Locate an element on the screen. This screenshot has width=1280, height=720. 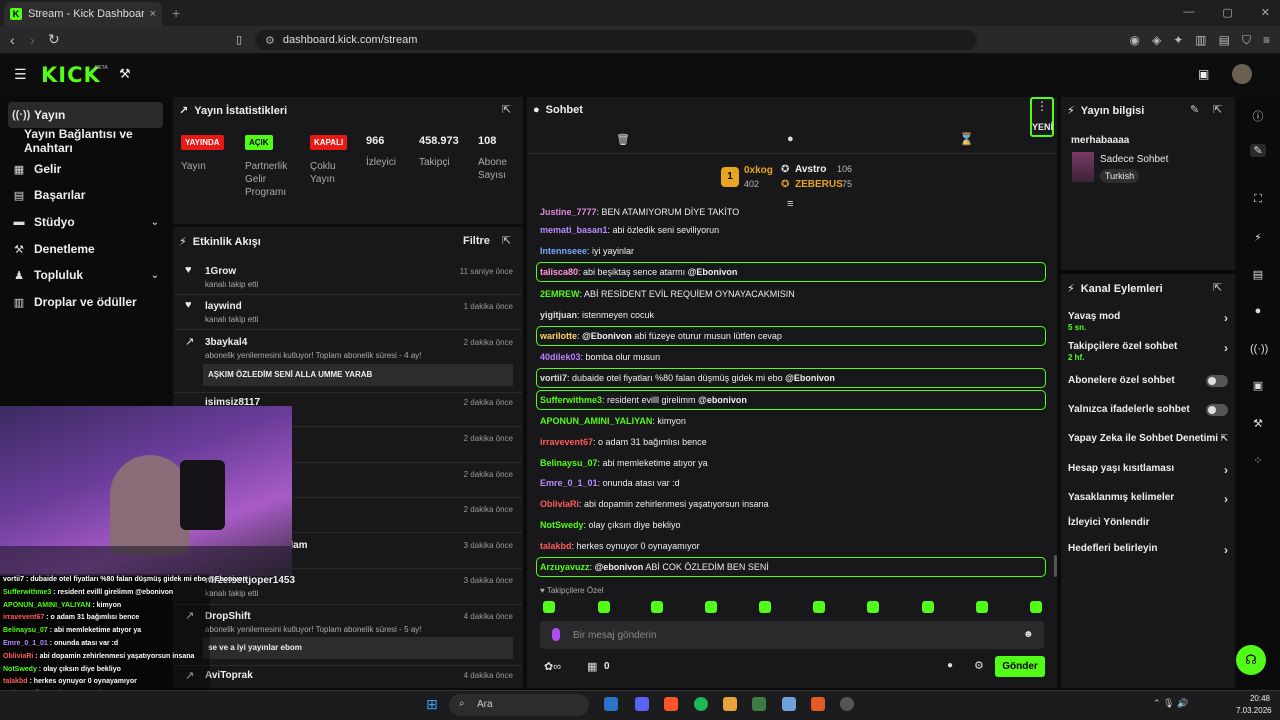
filter-button: Filtre is located at coordinates (476, 241).